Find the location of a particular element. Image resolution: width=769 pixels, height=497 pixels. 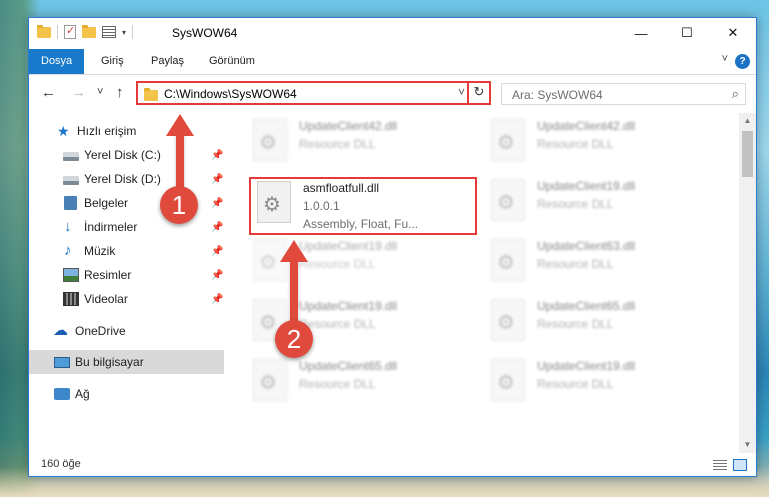

sidebar-item-label: Resimler is located at coordinates (108, 275).